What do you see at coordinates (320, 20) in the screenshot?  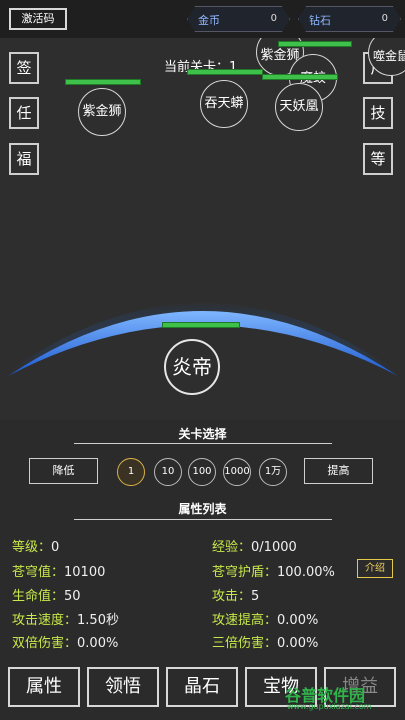 I see `diamond-label: 钻石` at bounding box center [320, 20].